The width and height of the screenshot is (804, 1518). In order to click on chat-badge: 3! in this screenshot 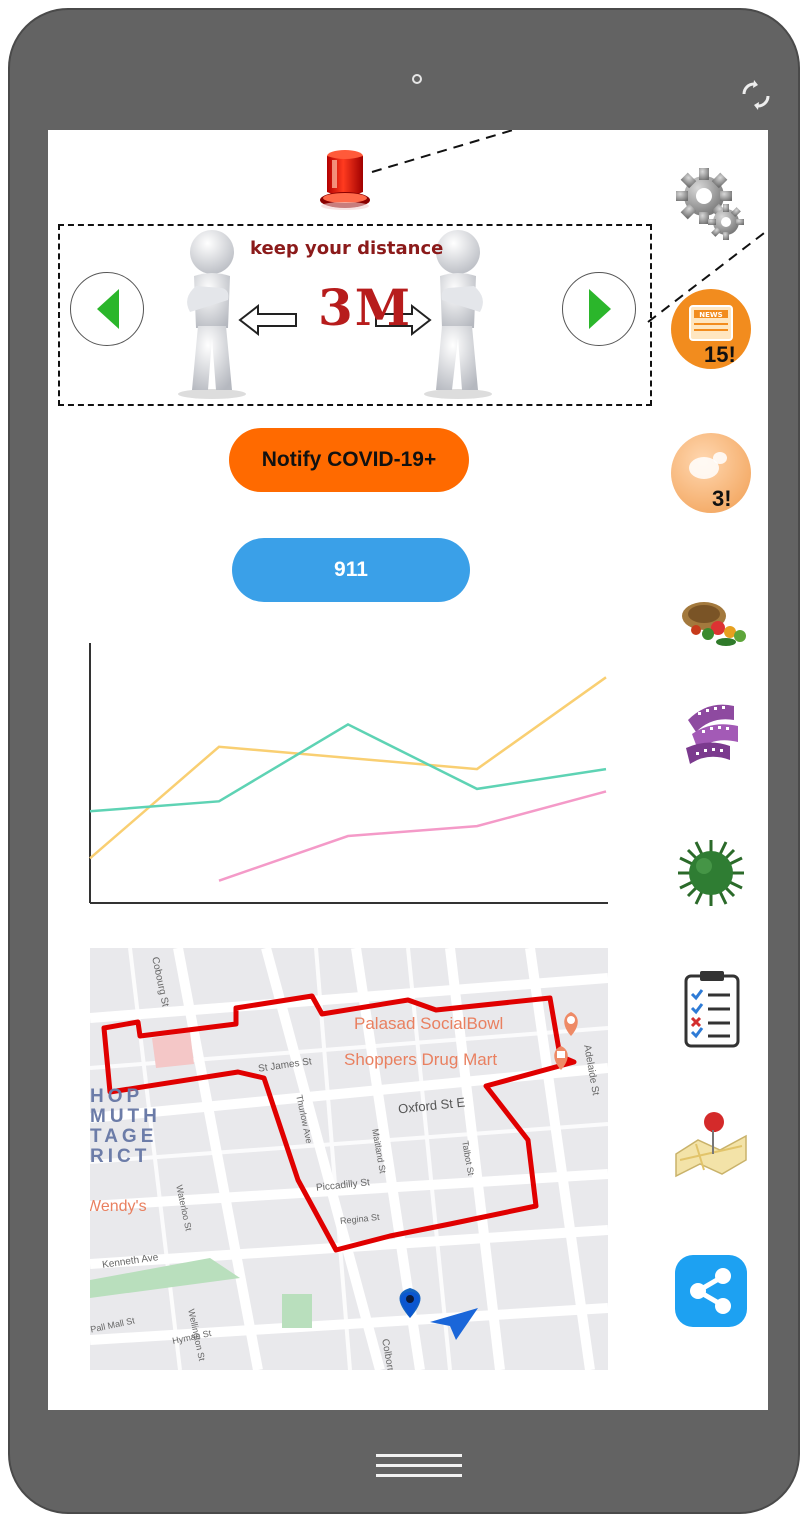, I will do `click(722, 498)`.